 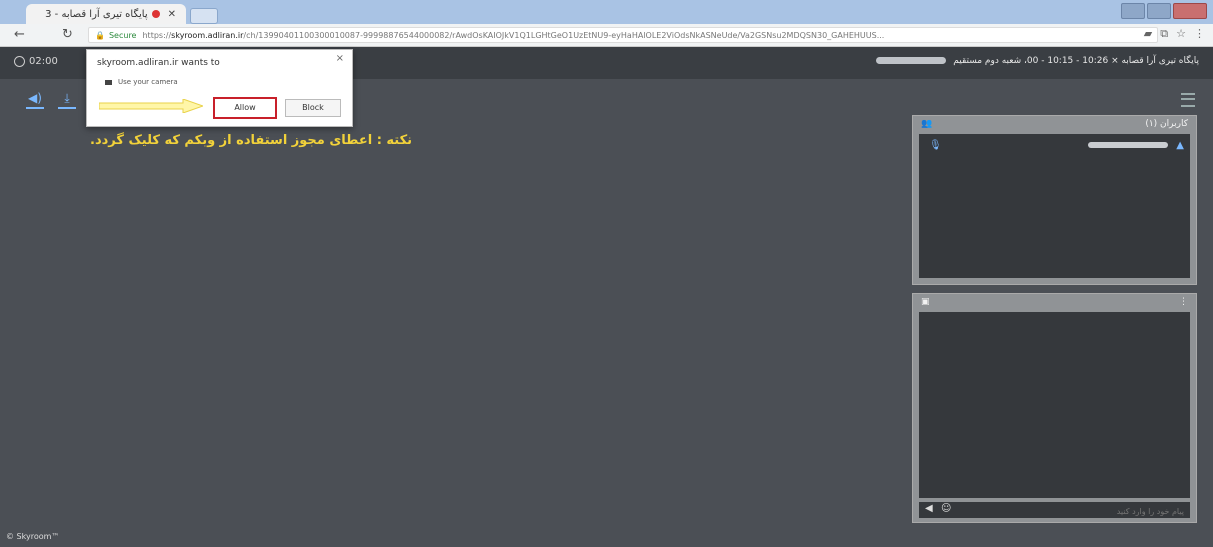 I want to click on browser-tab: پایگاه تیری آرا قصابه - 3 ✕, so click(x=106, y=14).